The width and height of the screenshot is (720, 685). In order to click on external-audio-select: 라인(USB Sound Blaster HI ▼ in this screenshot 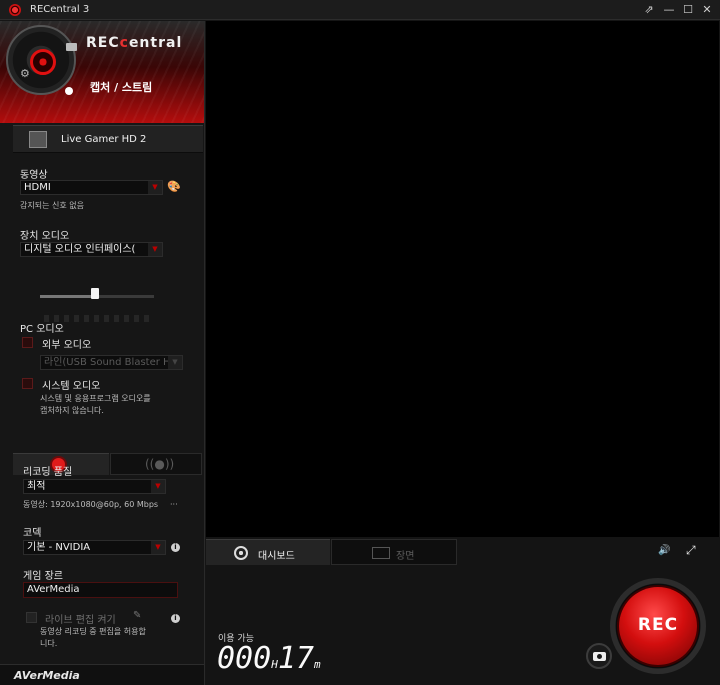, I will do `click(111, 362)`.